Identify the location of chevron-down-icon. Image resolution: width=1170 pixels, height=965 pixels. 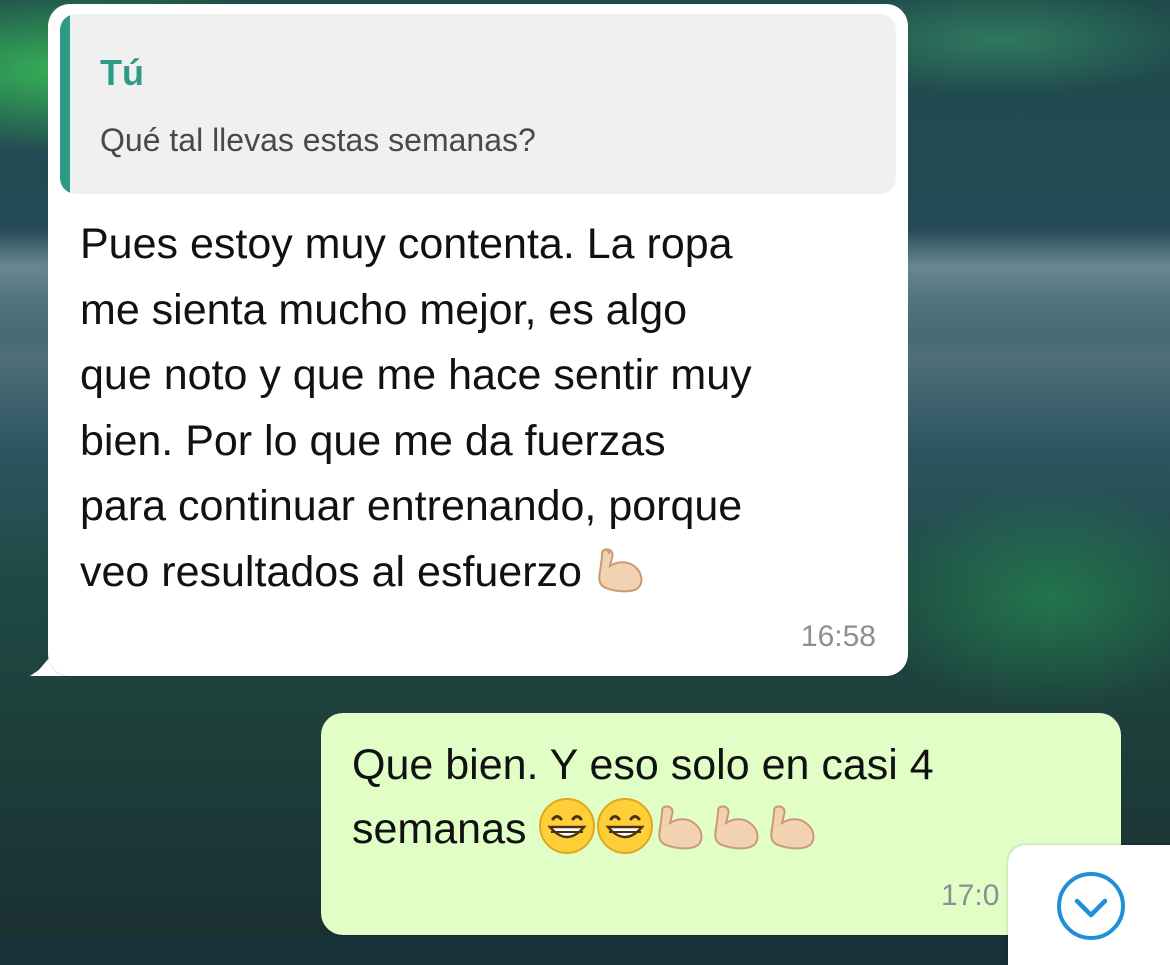
(1091, 906).